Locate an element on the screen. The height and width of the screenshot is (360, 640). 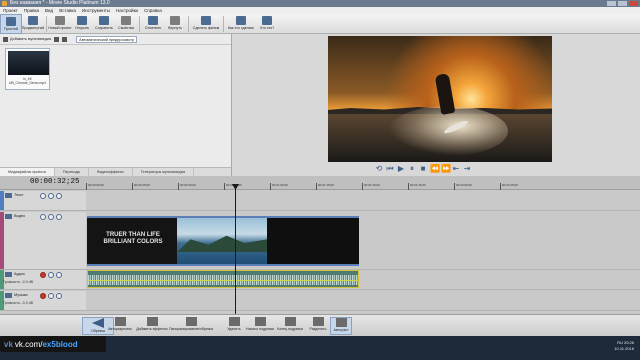
track-header-video: Видео is located at coordinates (43, 241).